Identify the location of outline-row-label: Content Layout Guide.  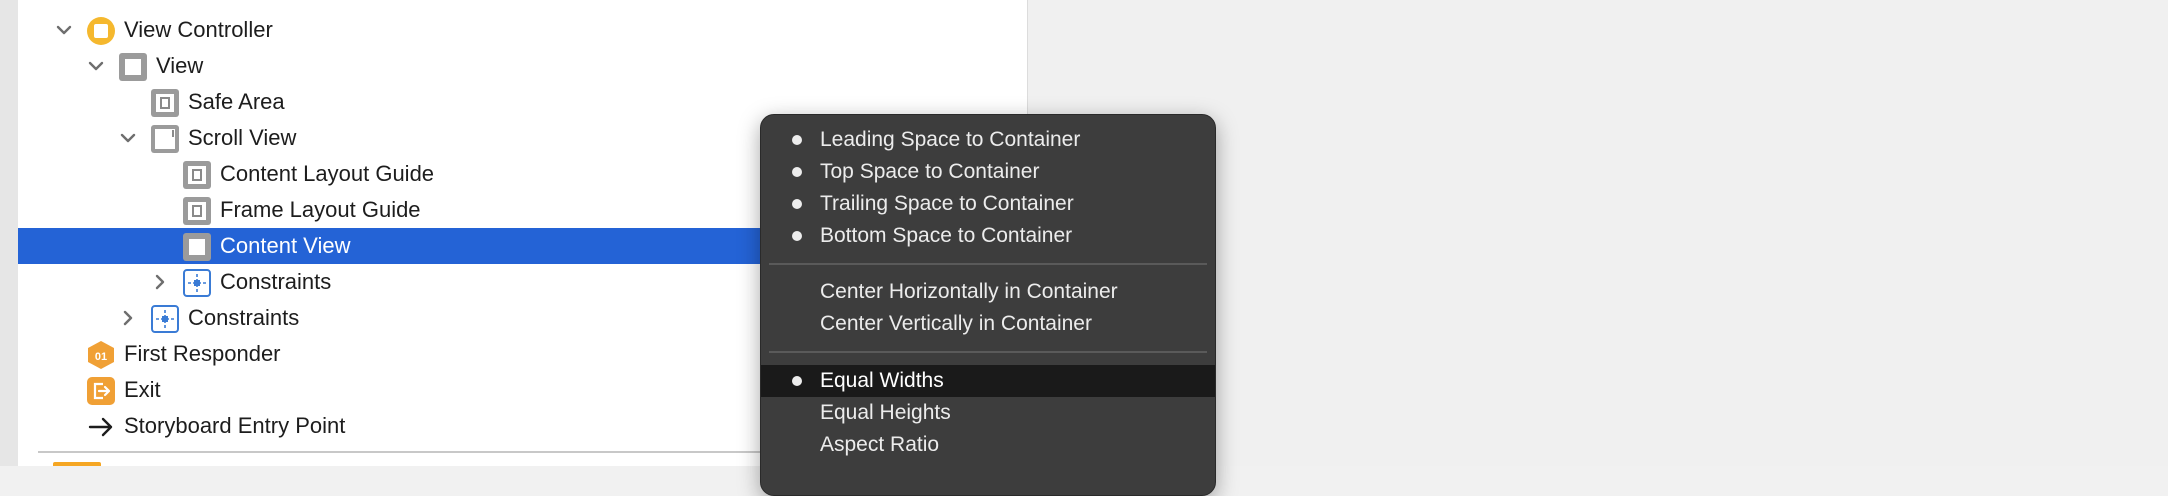
(327, 173).